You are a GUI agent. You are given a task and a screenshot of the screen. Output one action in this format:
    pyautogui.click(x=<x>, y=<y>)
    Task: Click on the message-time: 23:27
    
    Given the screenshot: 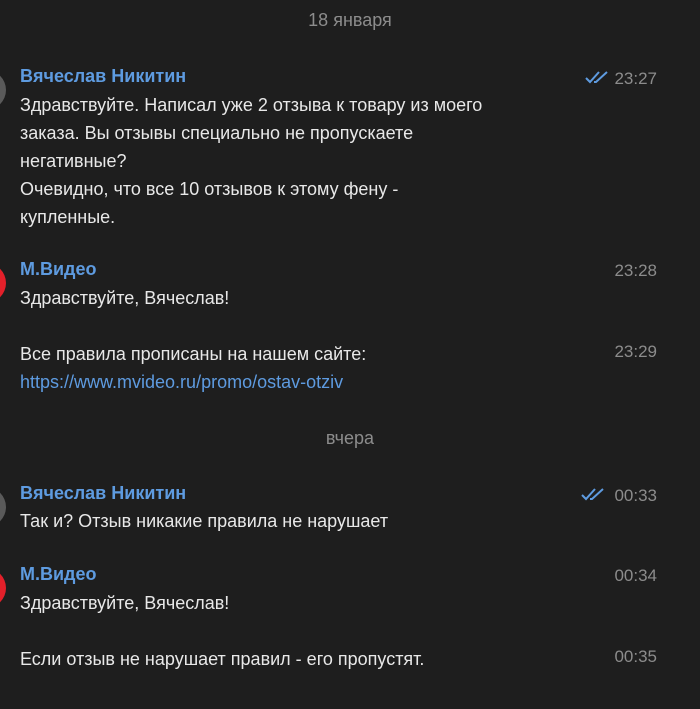 What is the action you would take?
    pyautogui.click(x=635, y=78)
    